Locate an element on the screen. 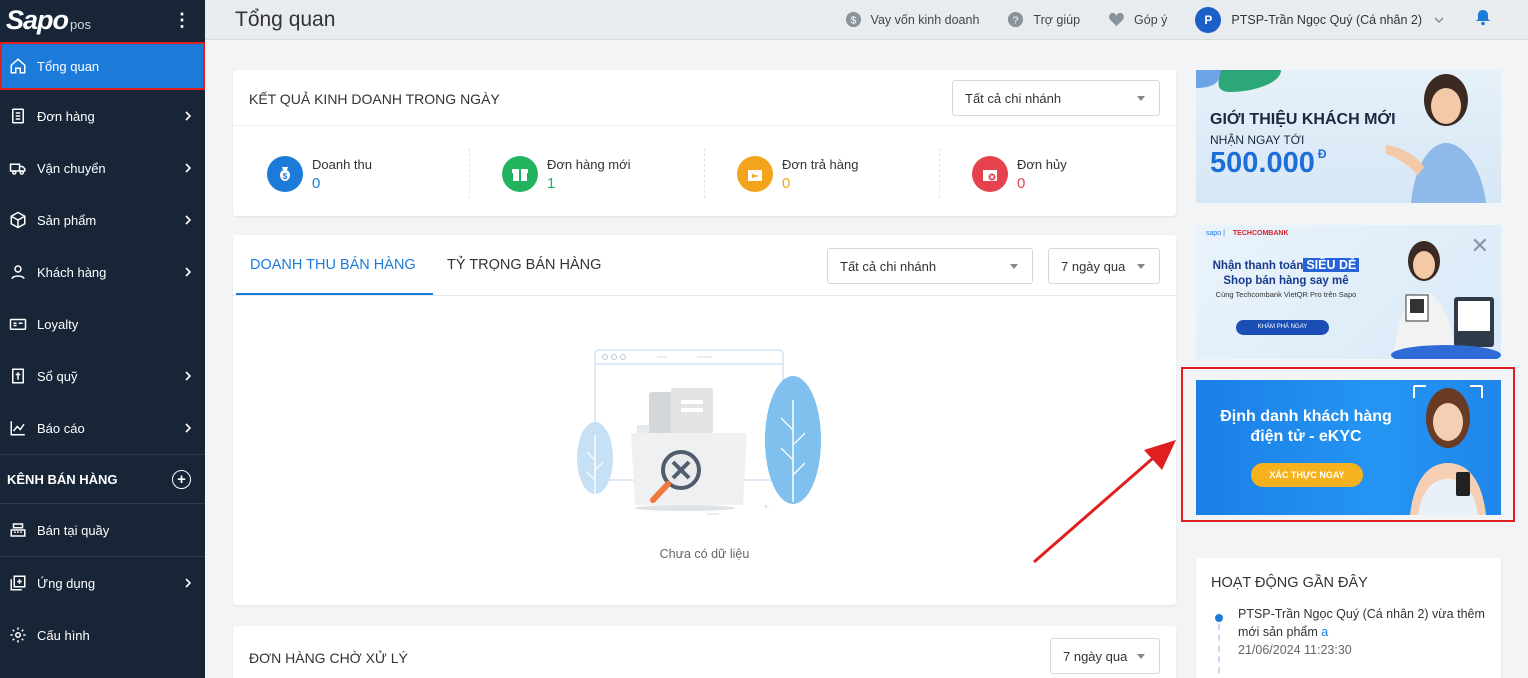 The width and height of the screenshot is (1528, 678). chart-icon is located at coordinates (18, 428).